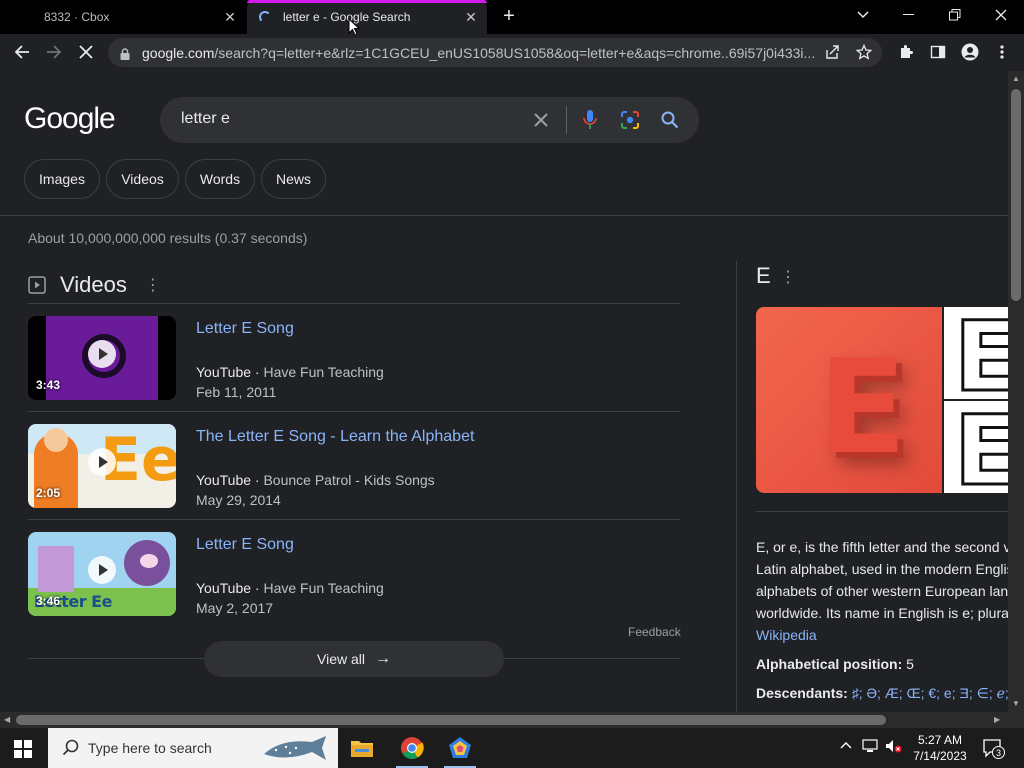 This screenshot has width=1024, height=768. What do you see at coordinates (142, 179) in the screenshot?
I see `filter-chip-videos: Videos` at bounding box center [142, 179].